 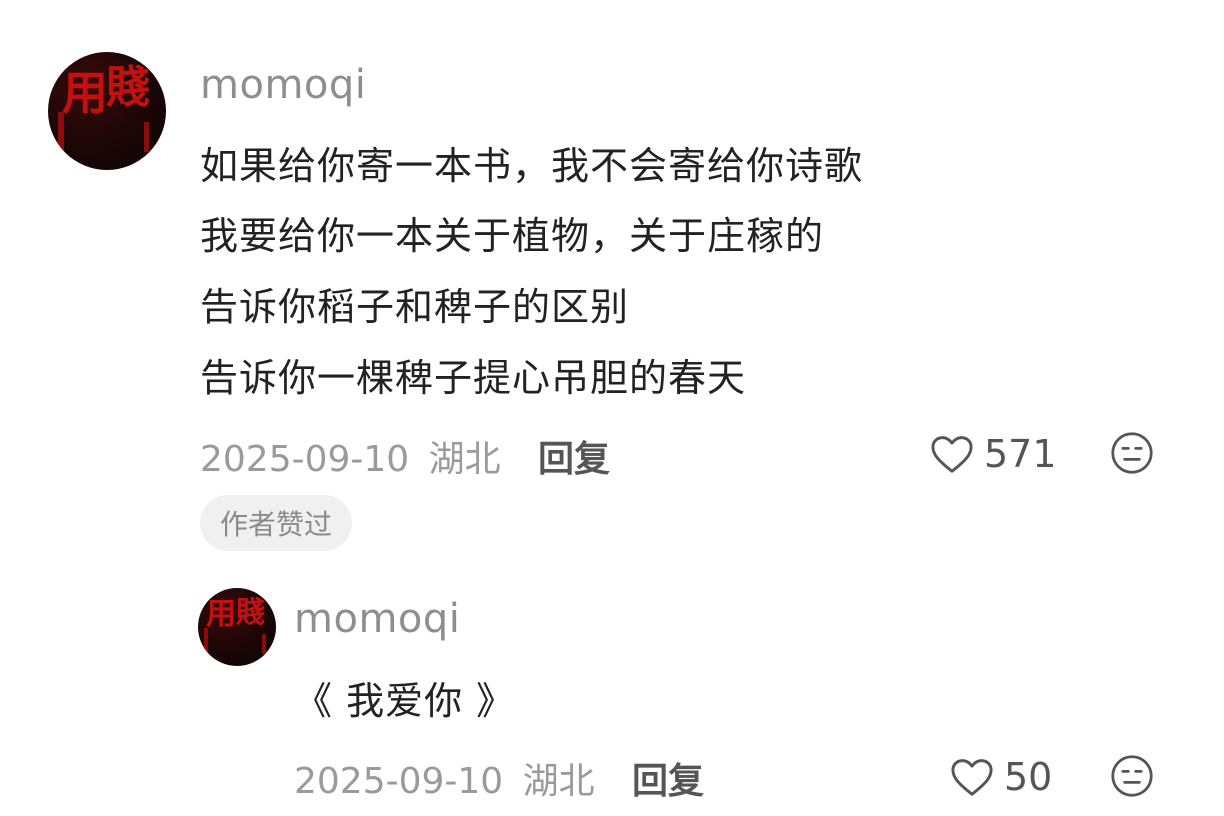 What do you see at coordinates (276, 523) in the screenshot?
I see `author-liked-badge: 作者赞过` at bounding box center [276, 523].